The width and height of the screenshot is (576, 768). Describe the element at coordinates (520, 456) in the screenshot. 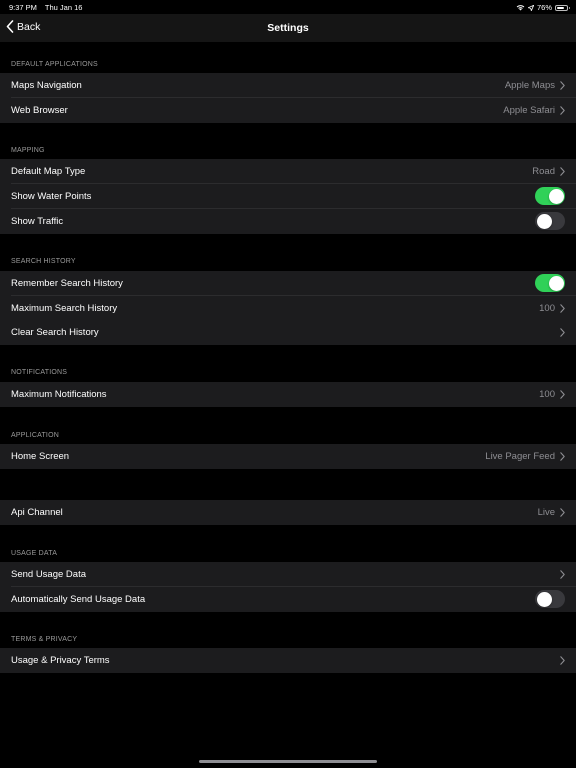

I see `row-value: Live Pager Feed` at that location.